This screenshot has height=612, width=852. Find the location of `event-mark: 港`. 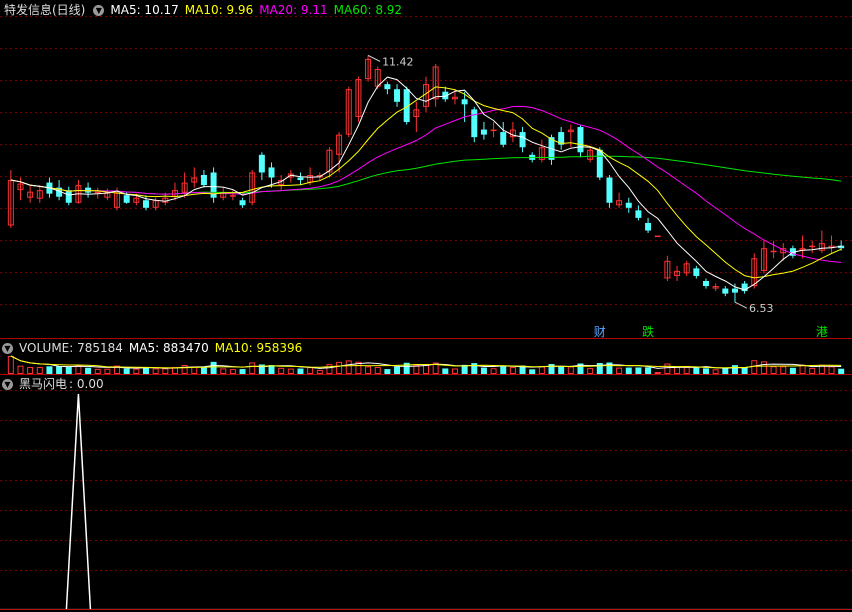

event-mark: 港 is located at coordinates (822, 332).